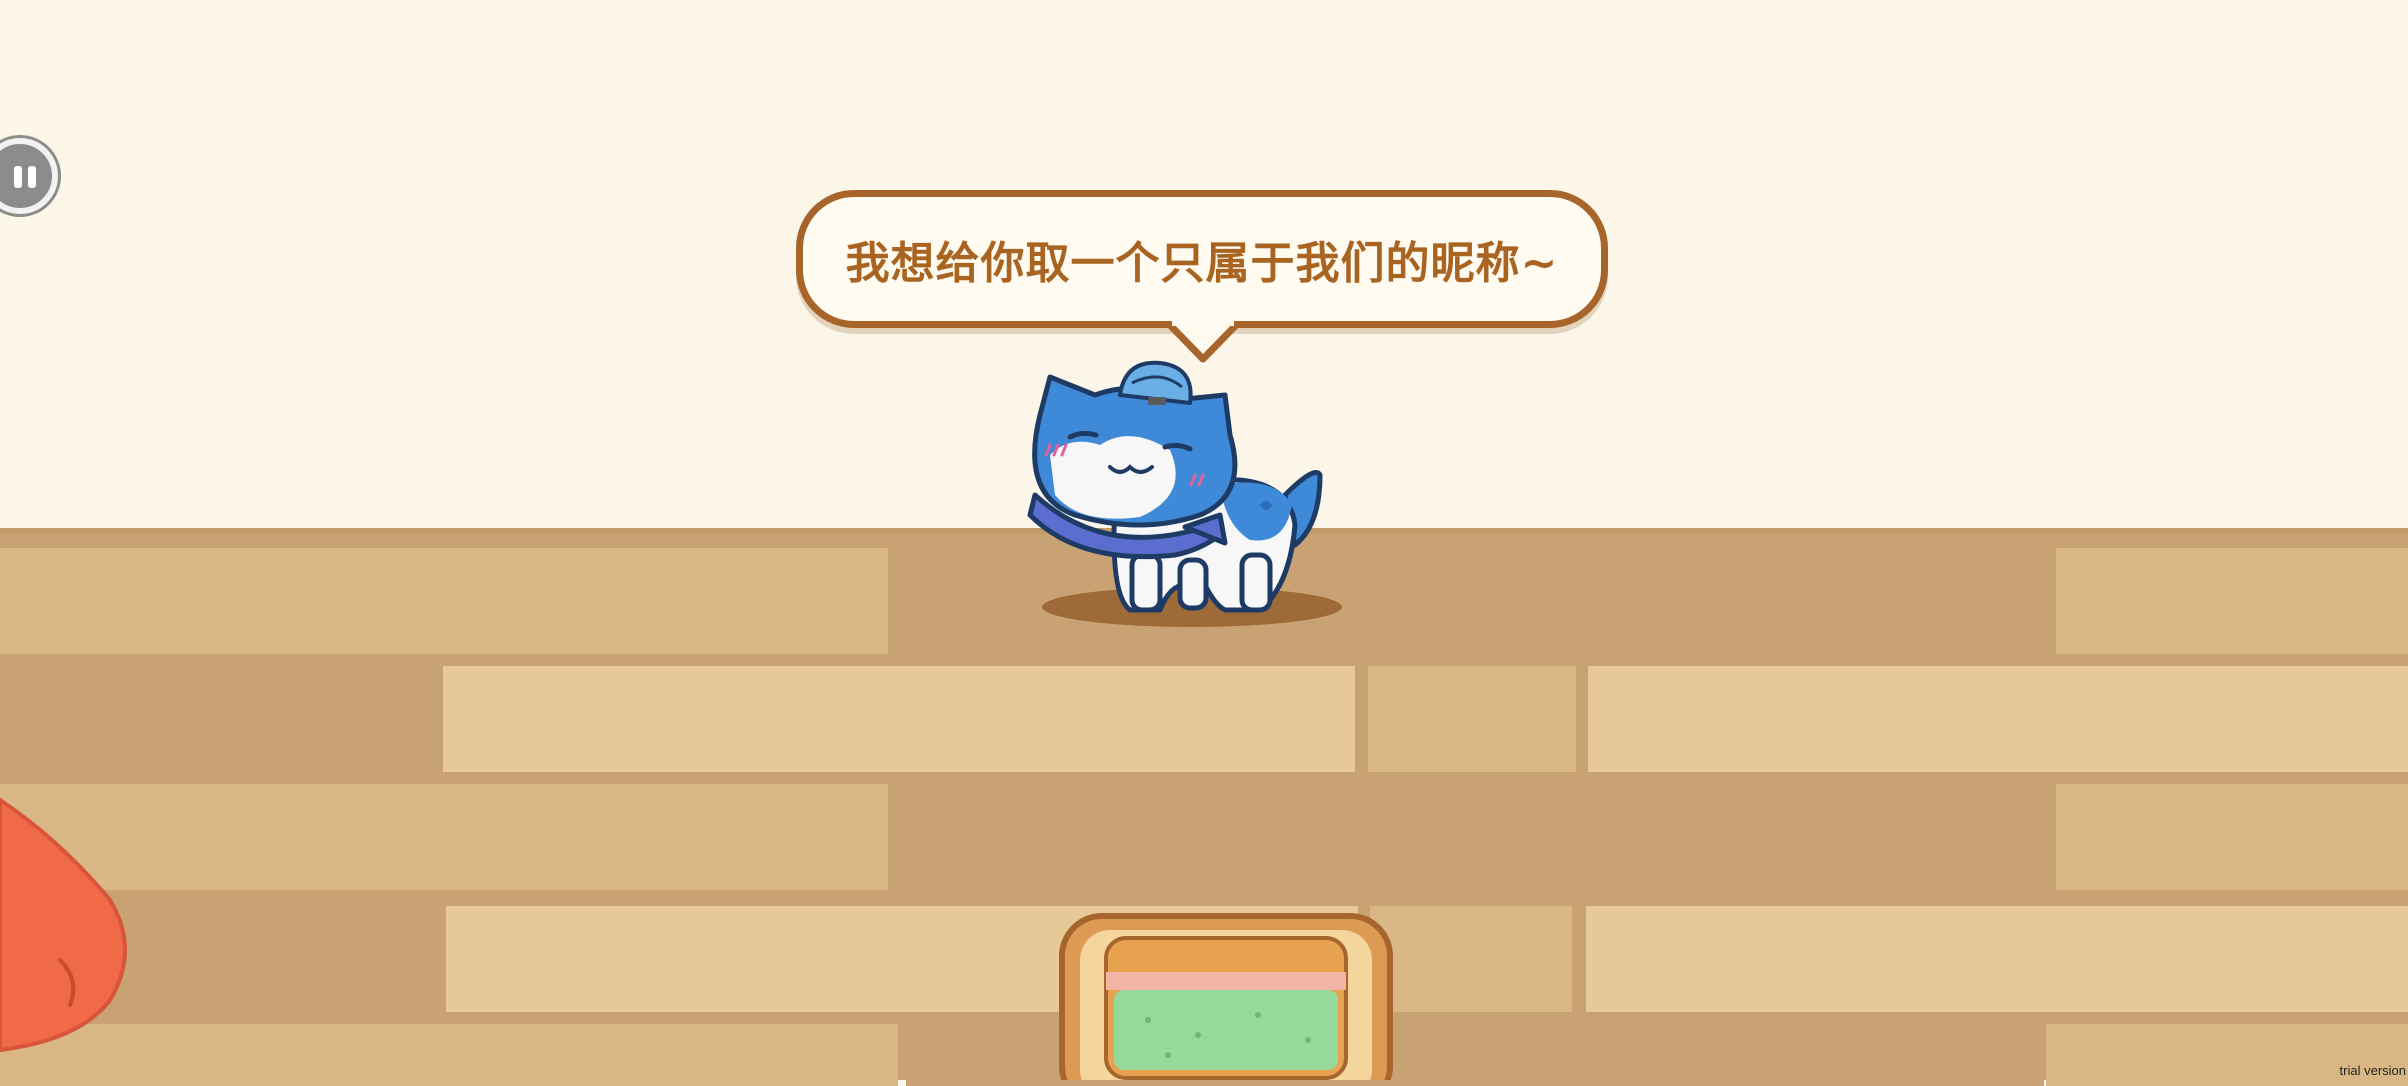 This screenshot has width=2408, height=1086. Describe the element at coordinates (65, 930) in the screenshot. I see `red-cushion` at that location.